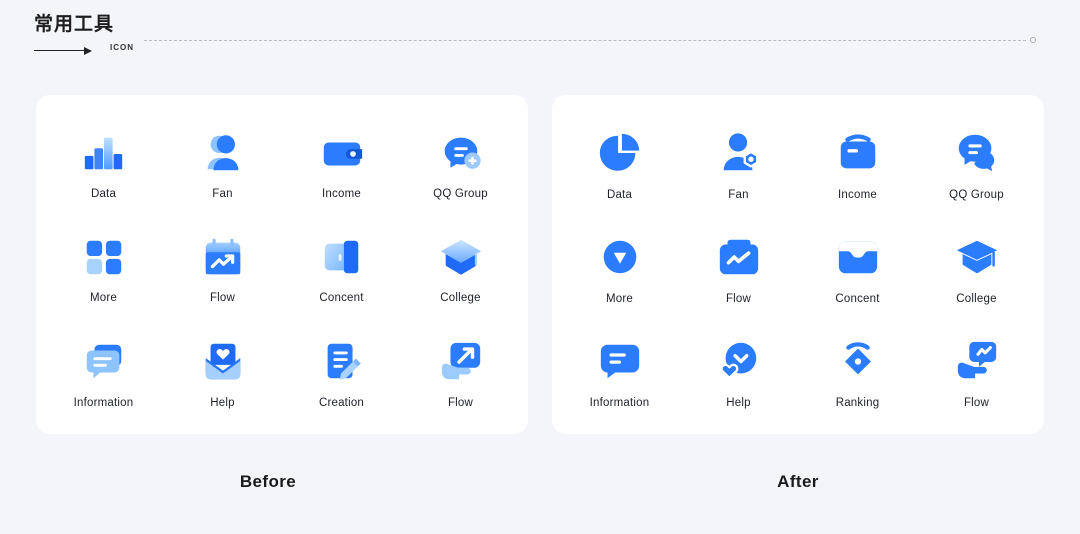  What do you see at coordinates (460, 361) in the screenshot?
I see `hand-arrow-icon` at bounding box center [460, 361].